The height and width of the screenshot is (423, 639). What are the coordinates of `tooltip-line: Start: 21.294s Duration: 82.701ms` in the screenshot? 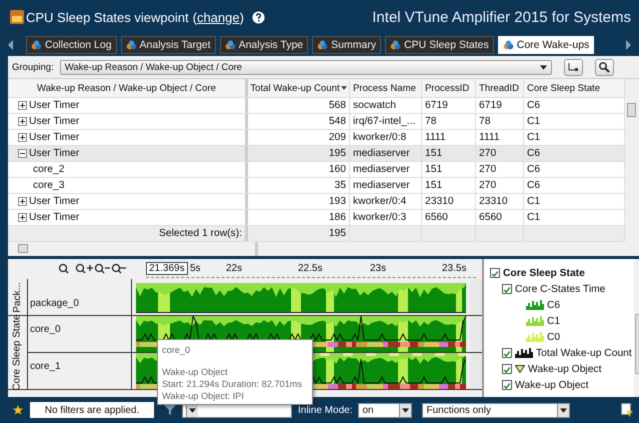 It's located at (232, 384).